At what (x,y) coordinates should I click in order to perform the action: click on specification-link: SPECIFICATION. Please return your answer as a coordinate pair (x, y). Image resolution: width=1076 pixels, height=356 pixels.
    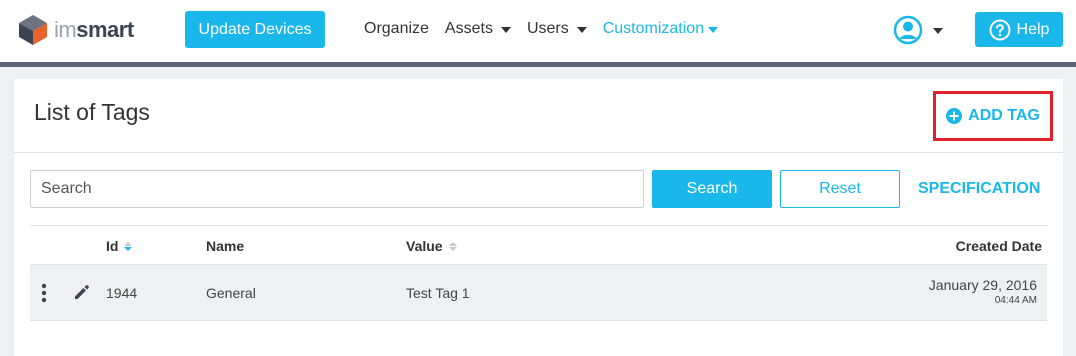
    Looking at the image, I should click on (979, 189).